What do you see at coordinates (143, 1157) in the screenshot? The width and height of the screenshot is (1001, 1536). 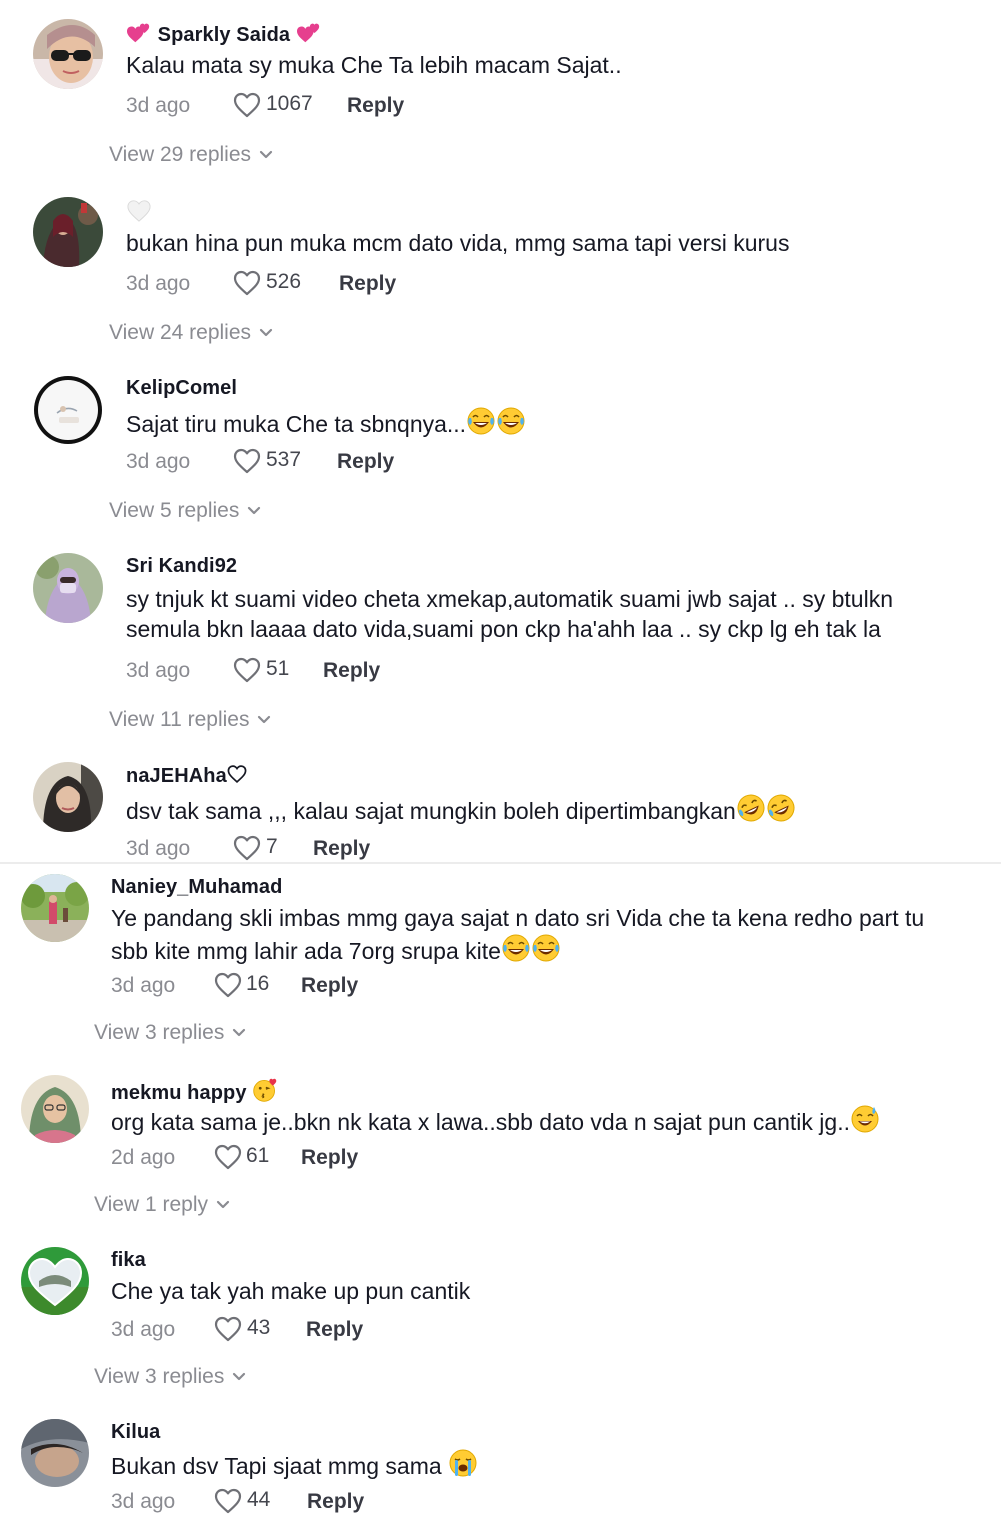 I see `comment-time: 2d ago` at bounding box center [143, 1157].